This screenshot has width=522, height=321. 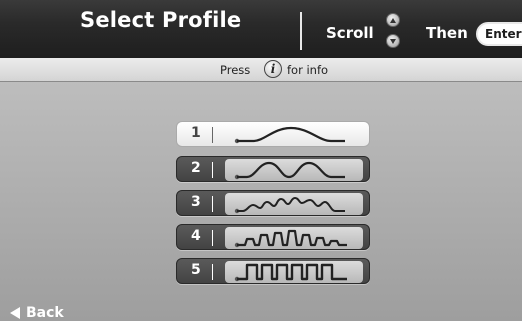 I want to click on scroll-up-icon, so click(x=393, y=20).